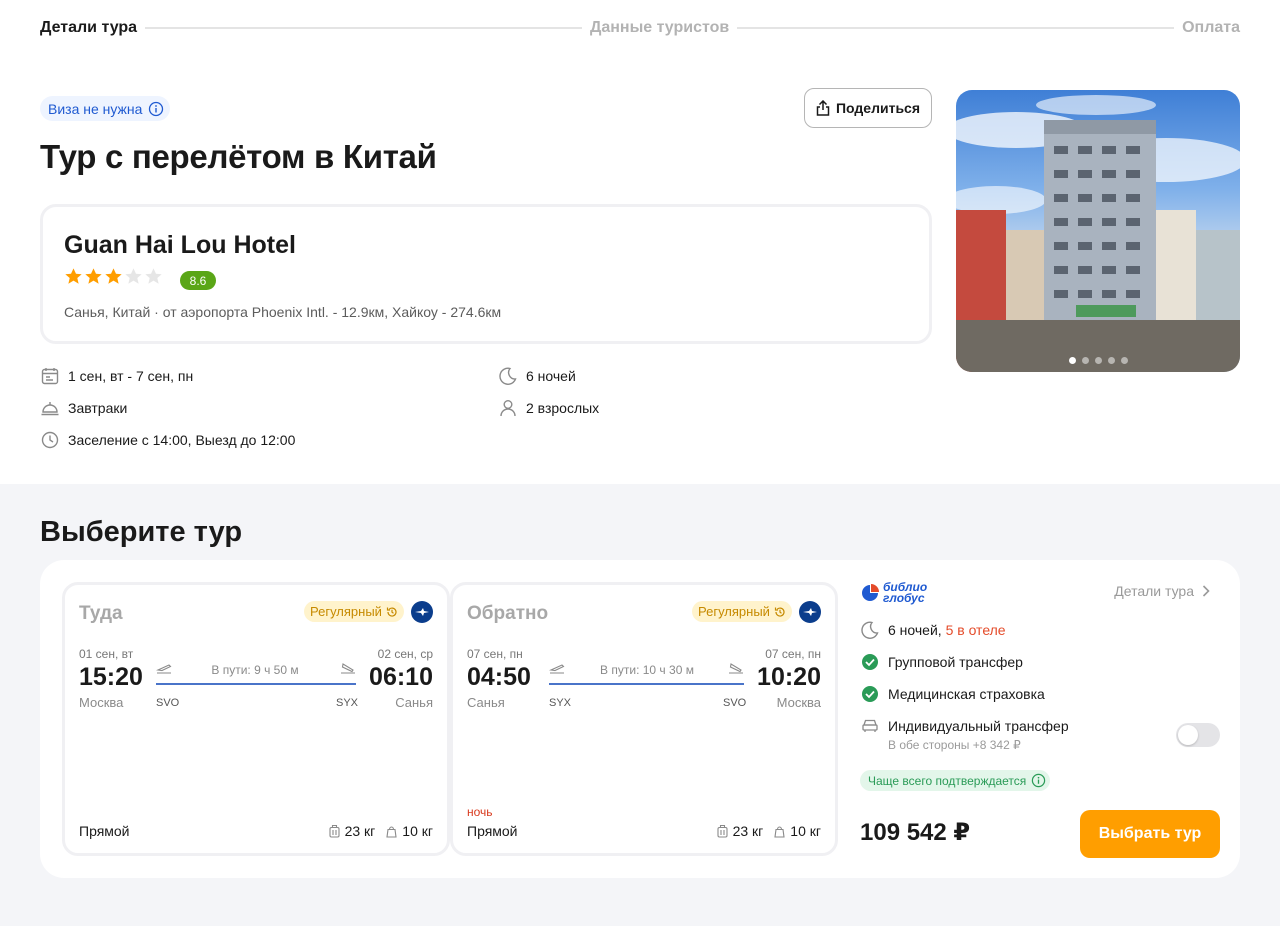 The width and height of the screenshot is (1280, 926). I want to click on clock-icon, so click(50, 440).